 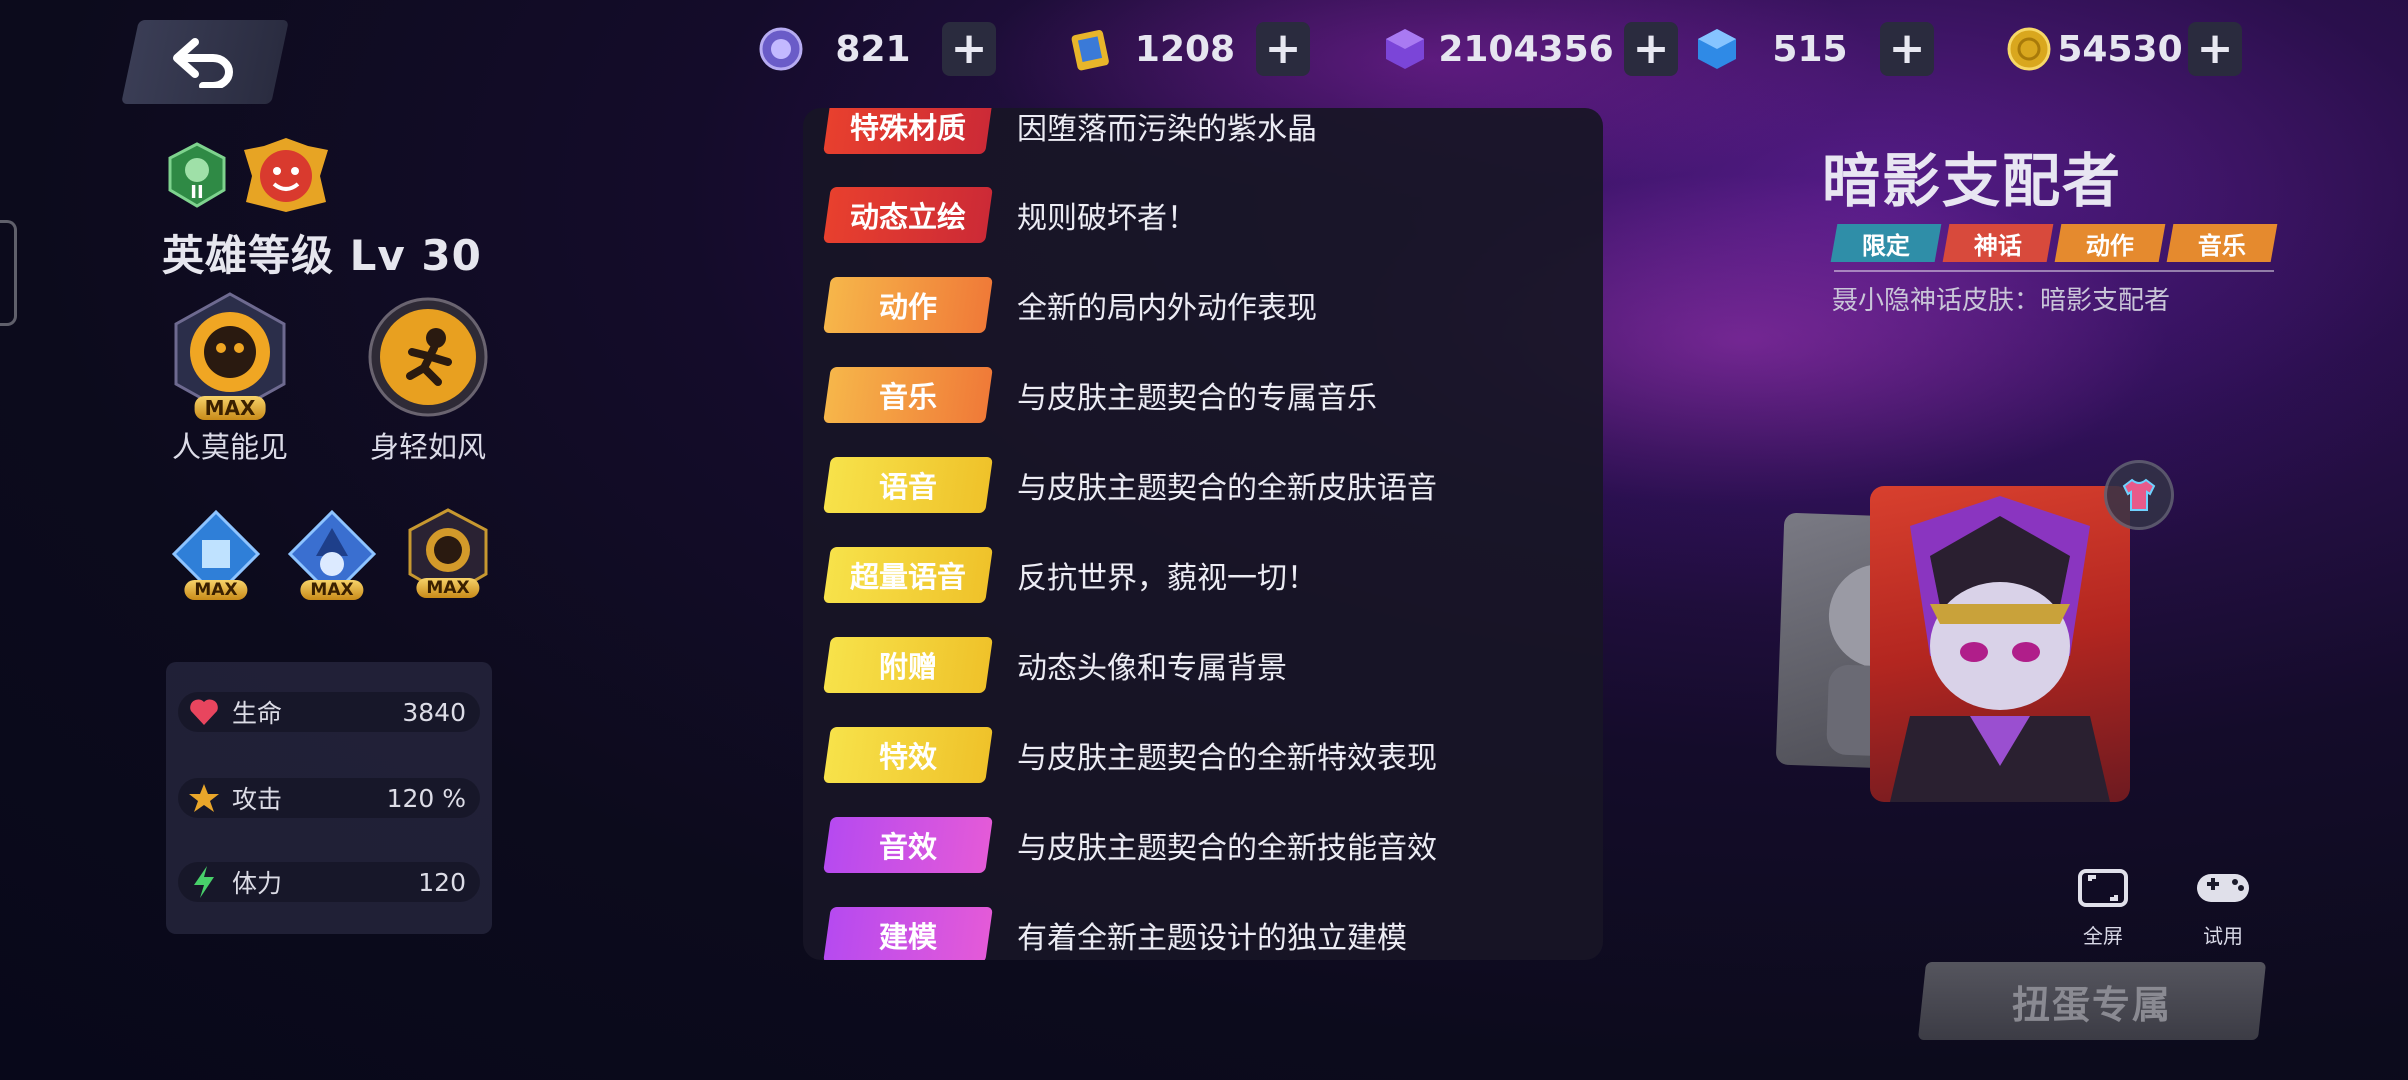 What do you see at coordinates (1227, 488) in the screenshot?
I see `feature-desc: 与皮肤主题契合的全新皮肤语音` at bounding box center [1227, 488].